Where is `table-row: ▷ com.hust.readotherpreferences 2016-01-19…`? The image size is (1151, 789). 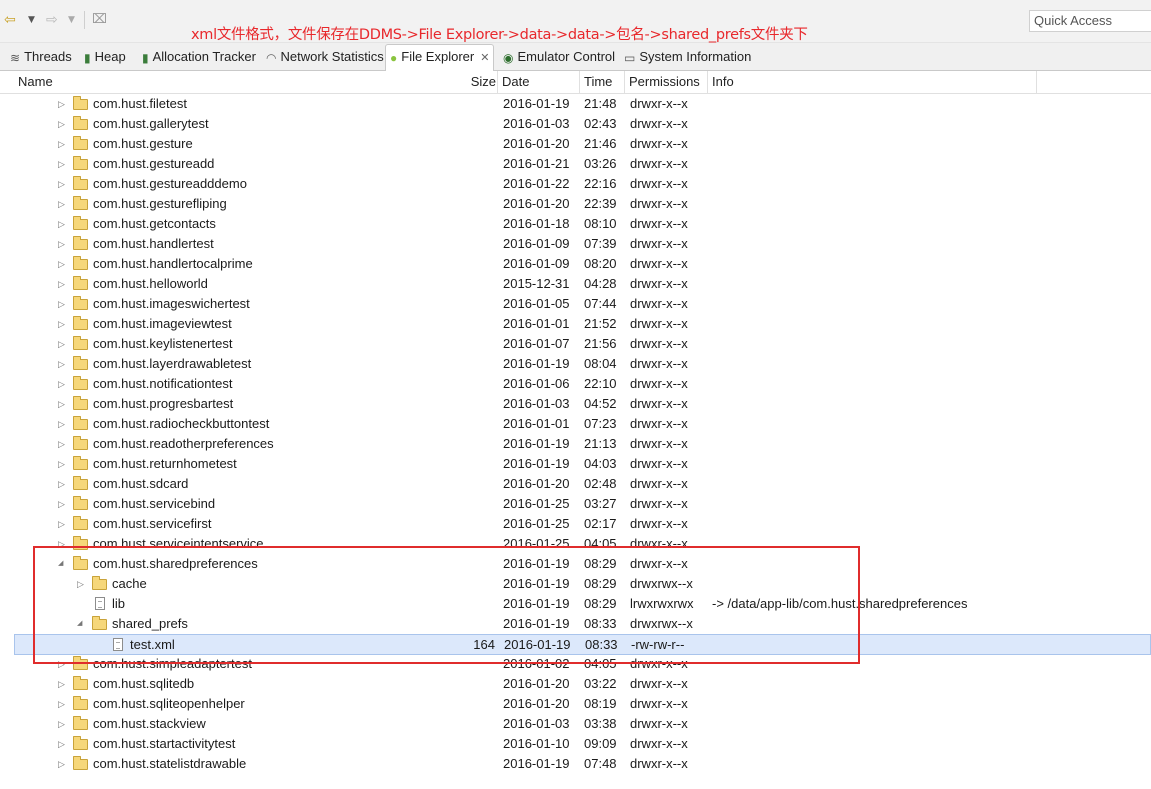 table-row: ▷ com.hust.readotherpreferences 2016-01-19… is located at coordinates (582, 444).